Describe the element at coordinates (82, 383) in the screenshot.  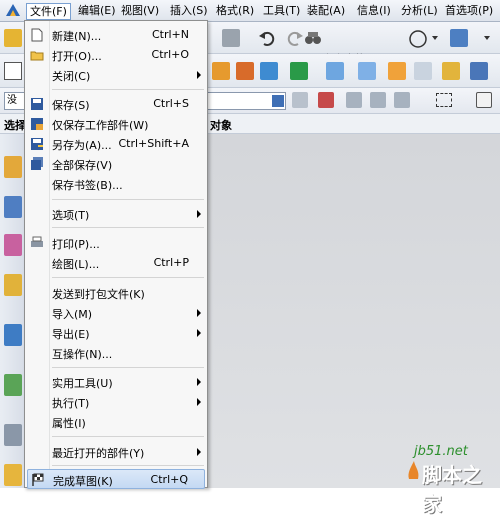
I see `menu-item-label: 实用工具(U)` at that location.